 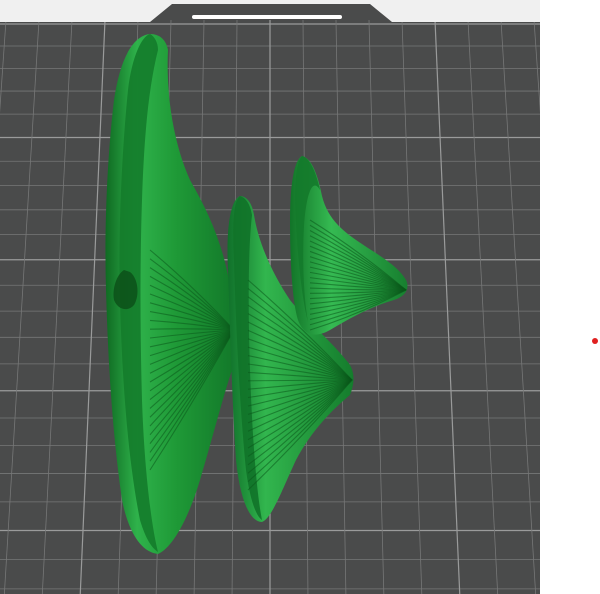 What do you see at coordinates (595, 341) in the screenshot?
I see `axis-origin-dot-icon` at bounding box center [595, 341].